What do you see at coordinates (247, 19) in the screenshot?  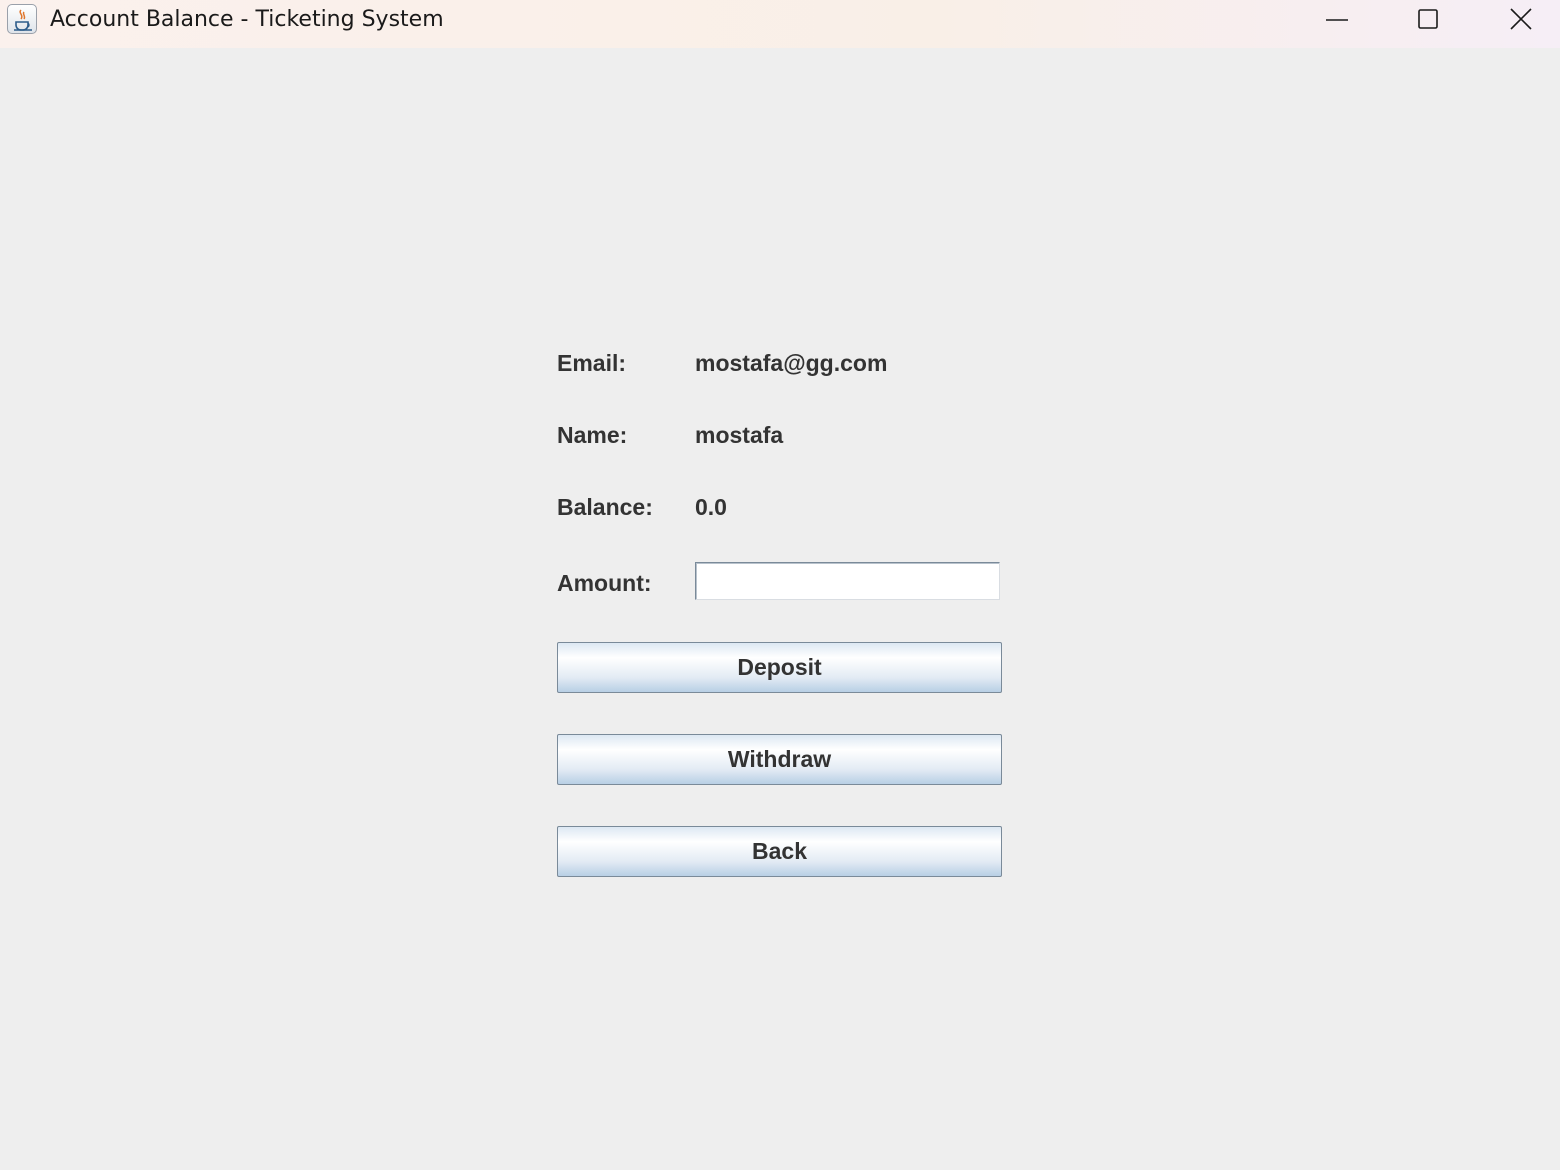 I see `window-title: Account Balance - Ticketing System` at bounding box center [247, 19].